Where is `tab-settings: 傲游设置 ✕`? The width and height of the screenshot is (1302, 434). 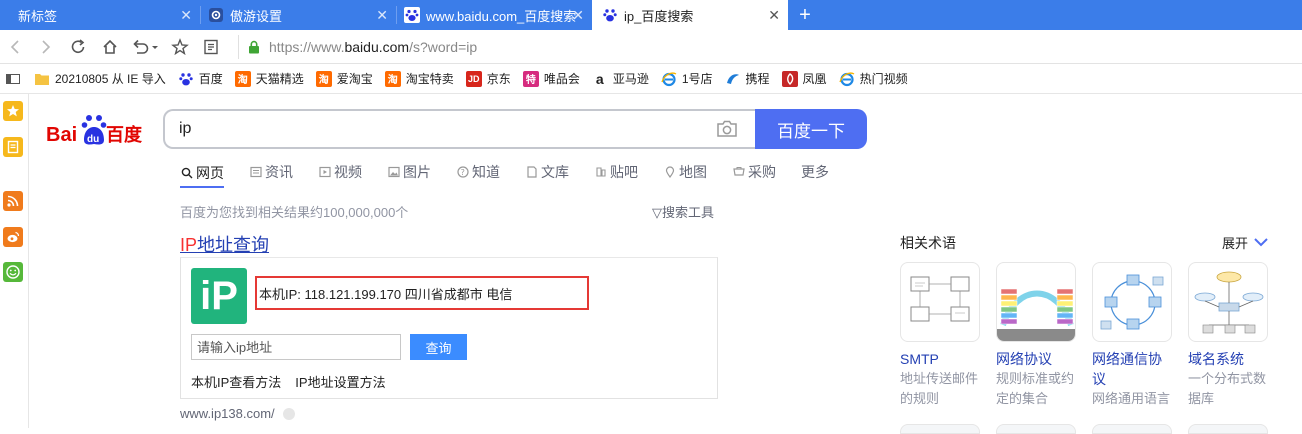
tab-settings: 傲游设置 ✕ is located at coordinates (298, 15).